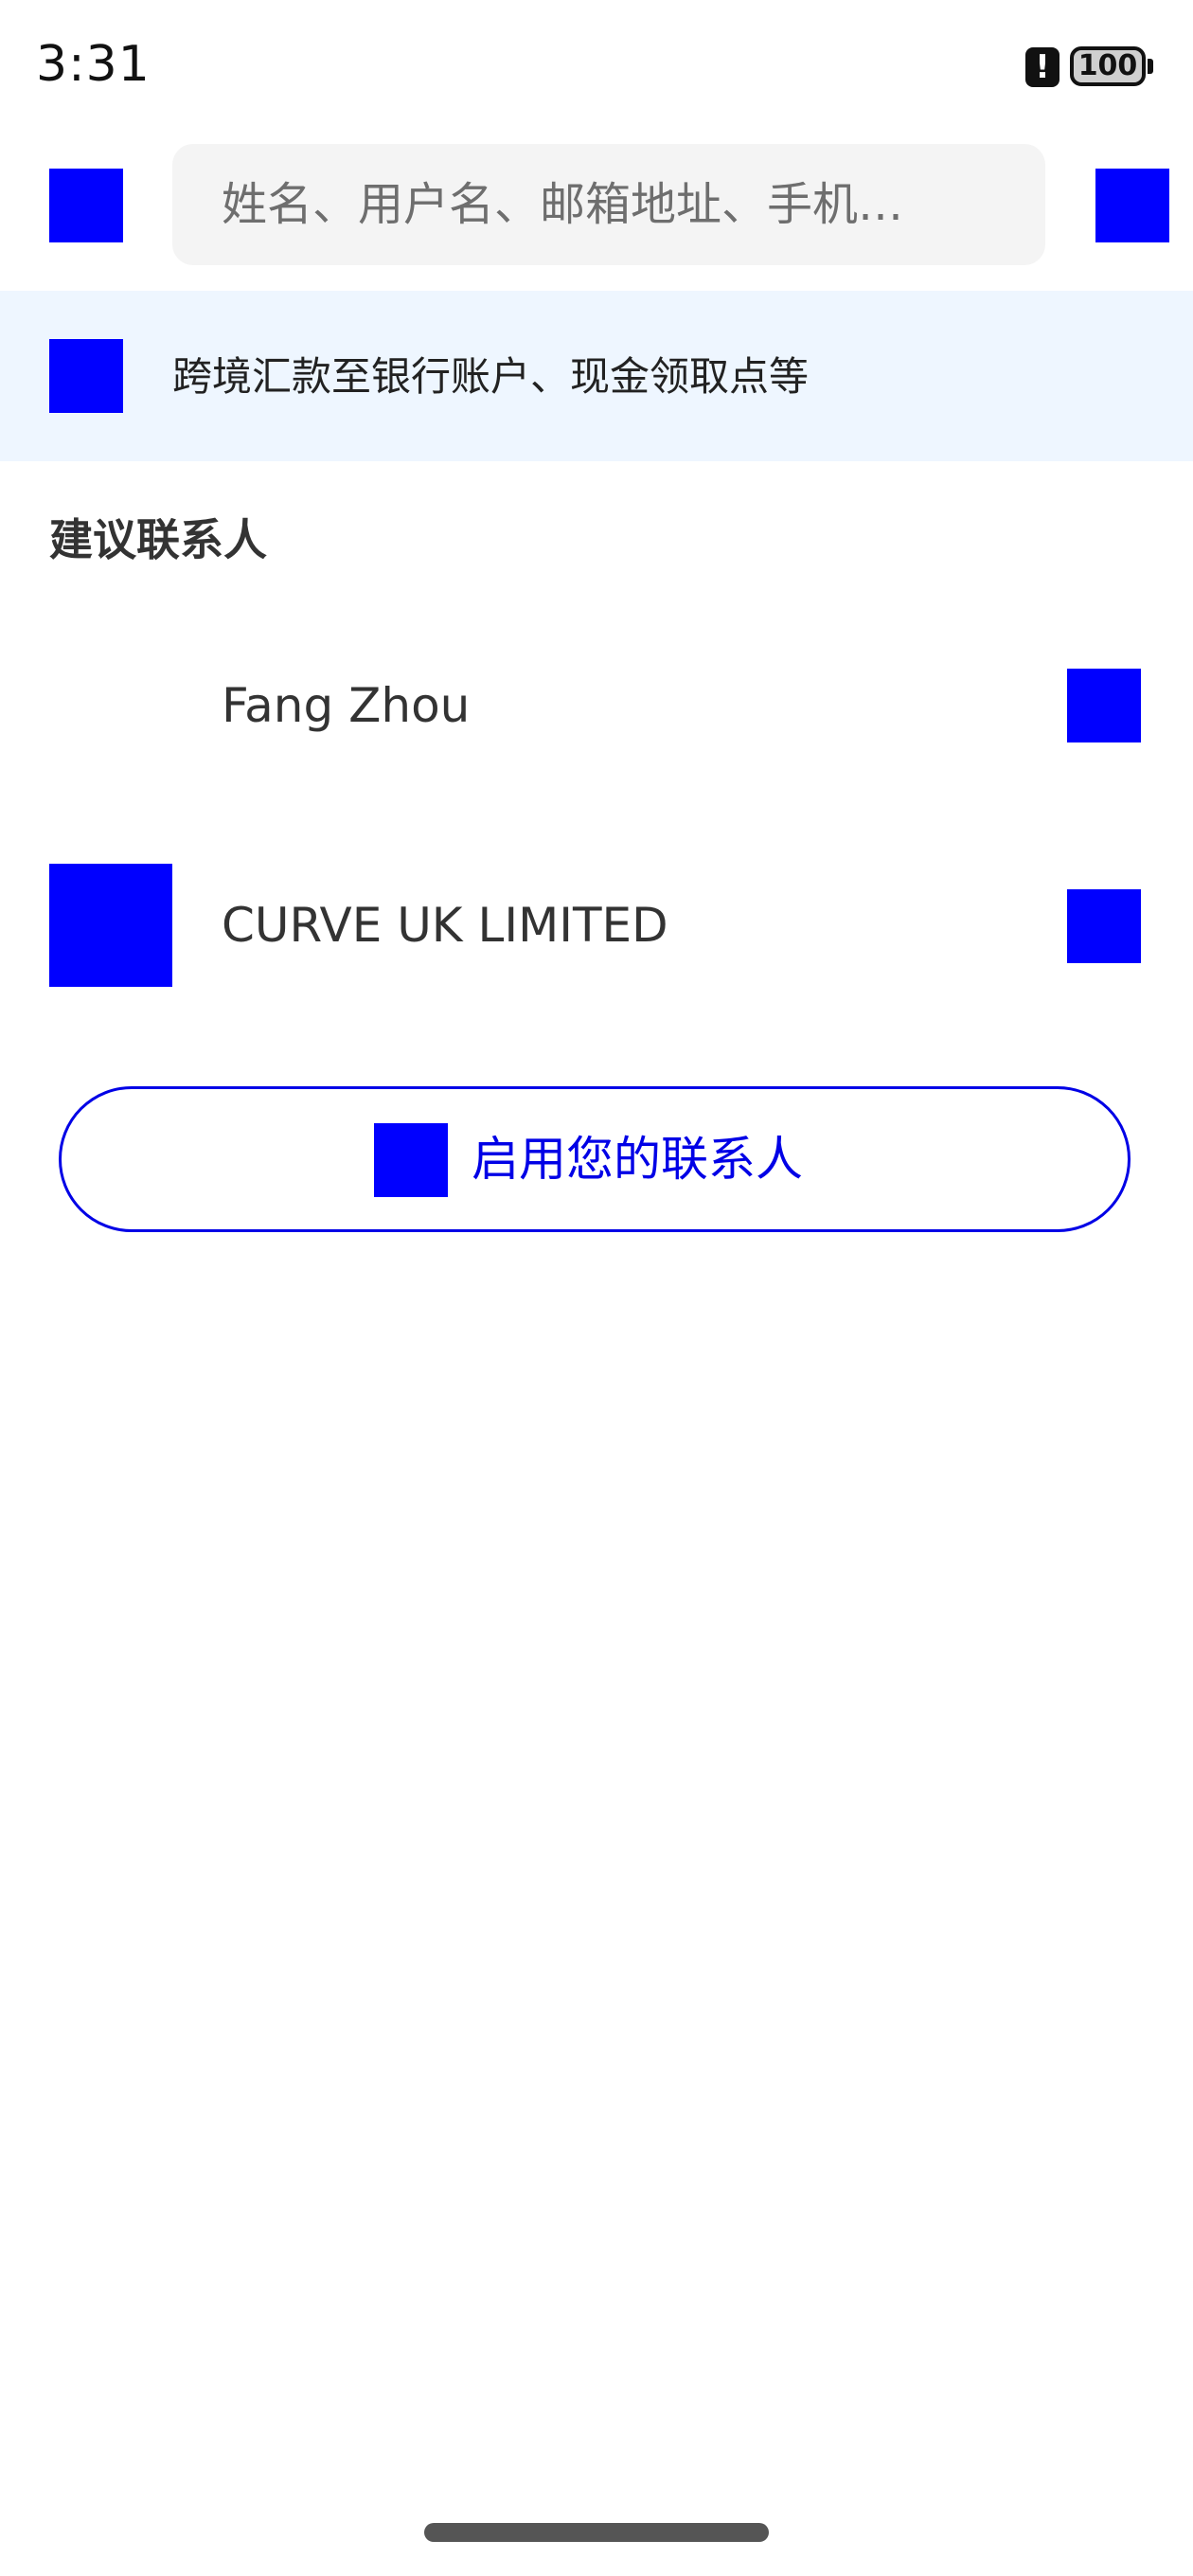  I want to click on contact-name: Fang Zhou, so click(346, 705).